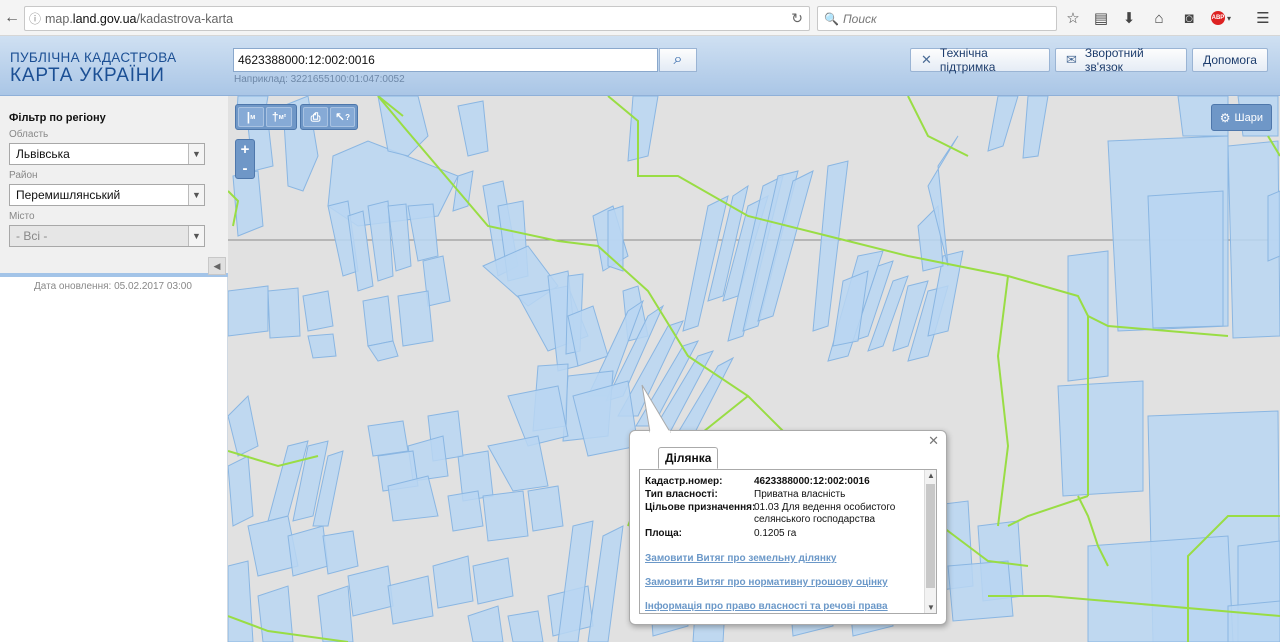  Describe the element at coordinates (775, 533) in the screenshot. I see `area-value: 0.1205 га` at that location.